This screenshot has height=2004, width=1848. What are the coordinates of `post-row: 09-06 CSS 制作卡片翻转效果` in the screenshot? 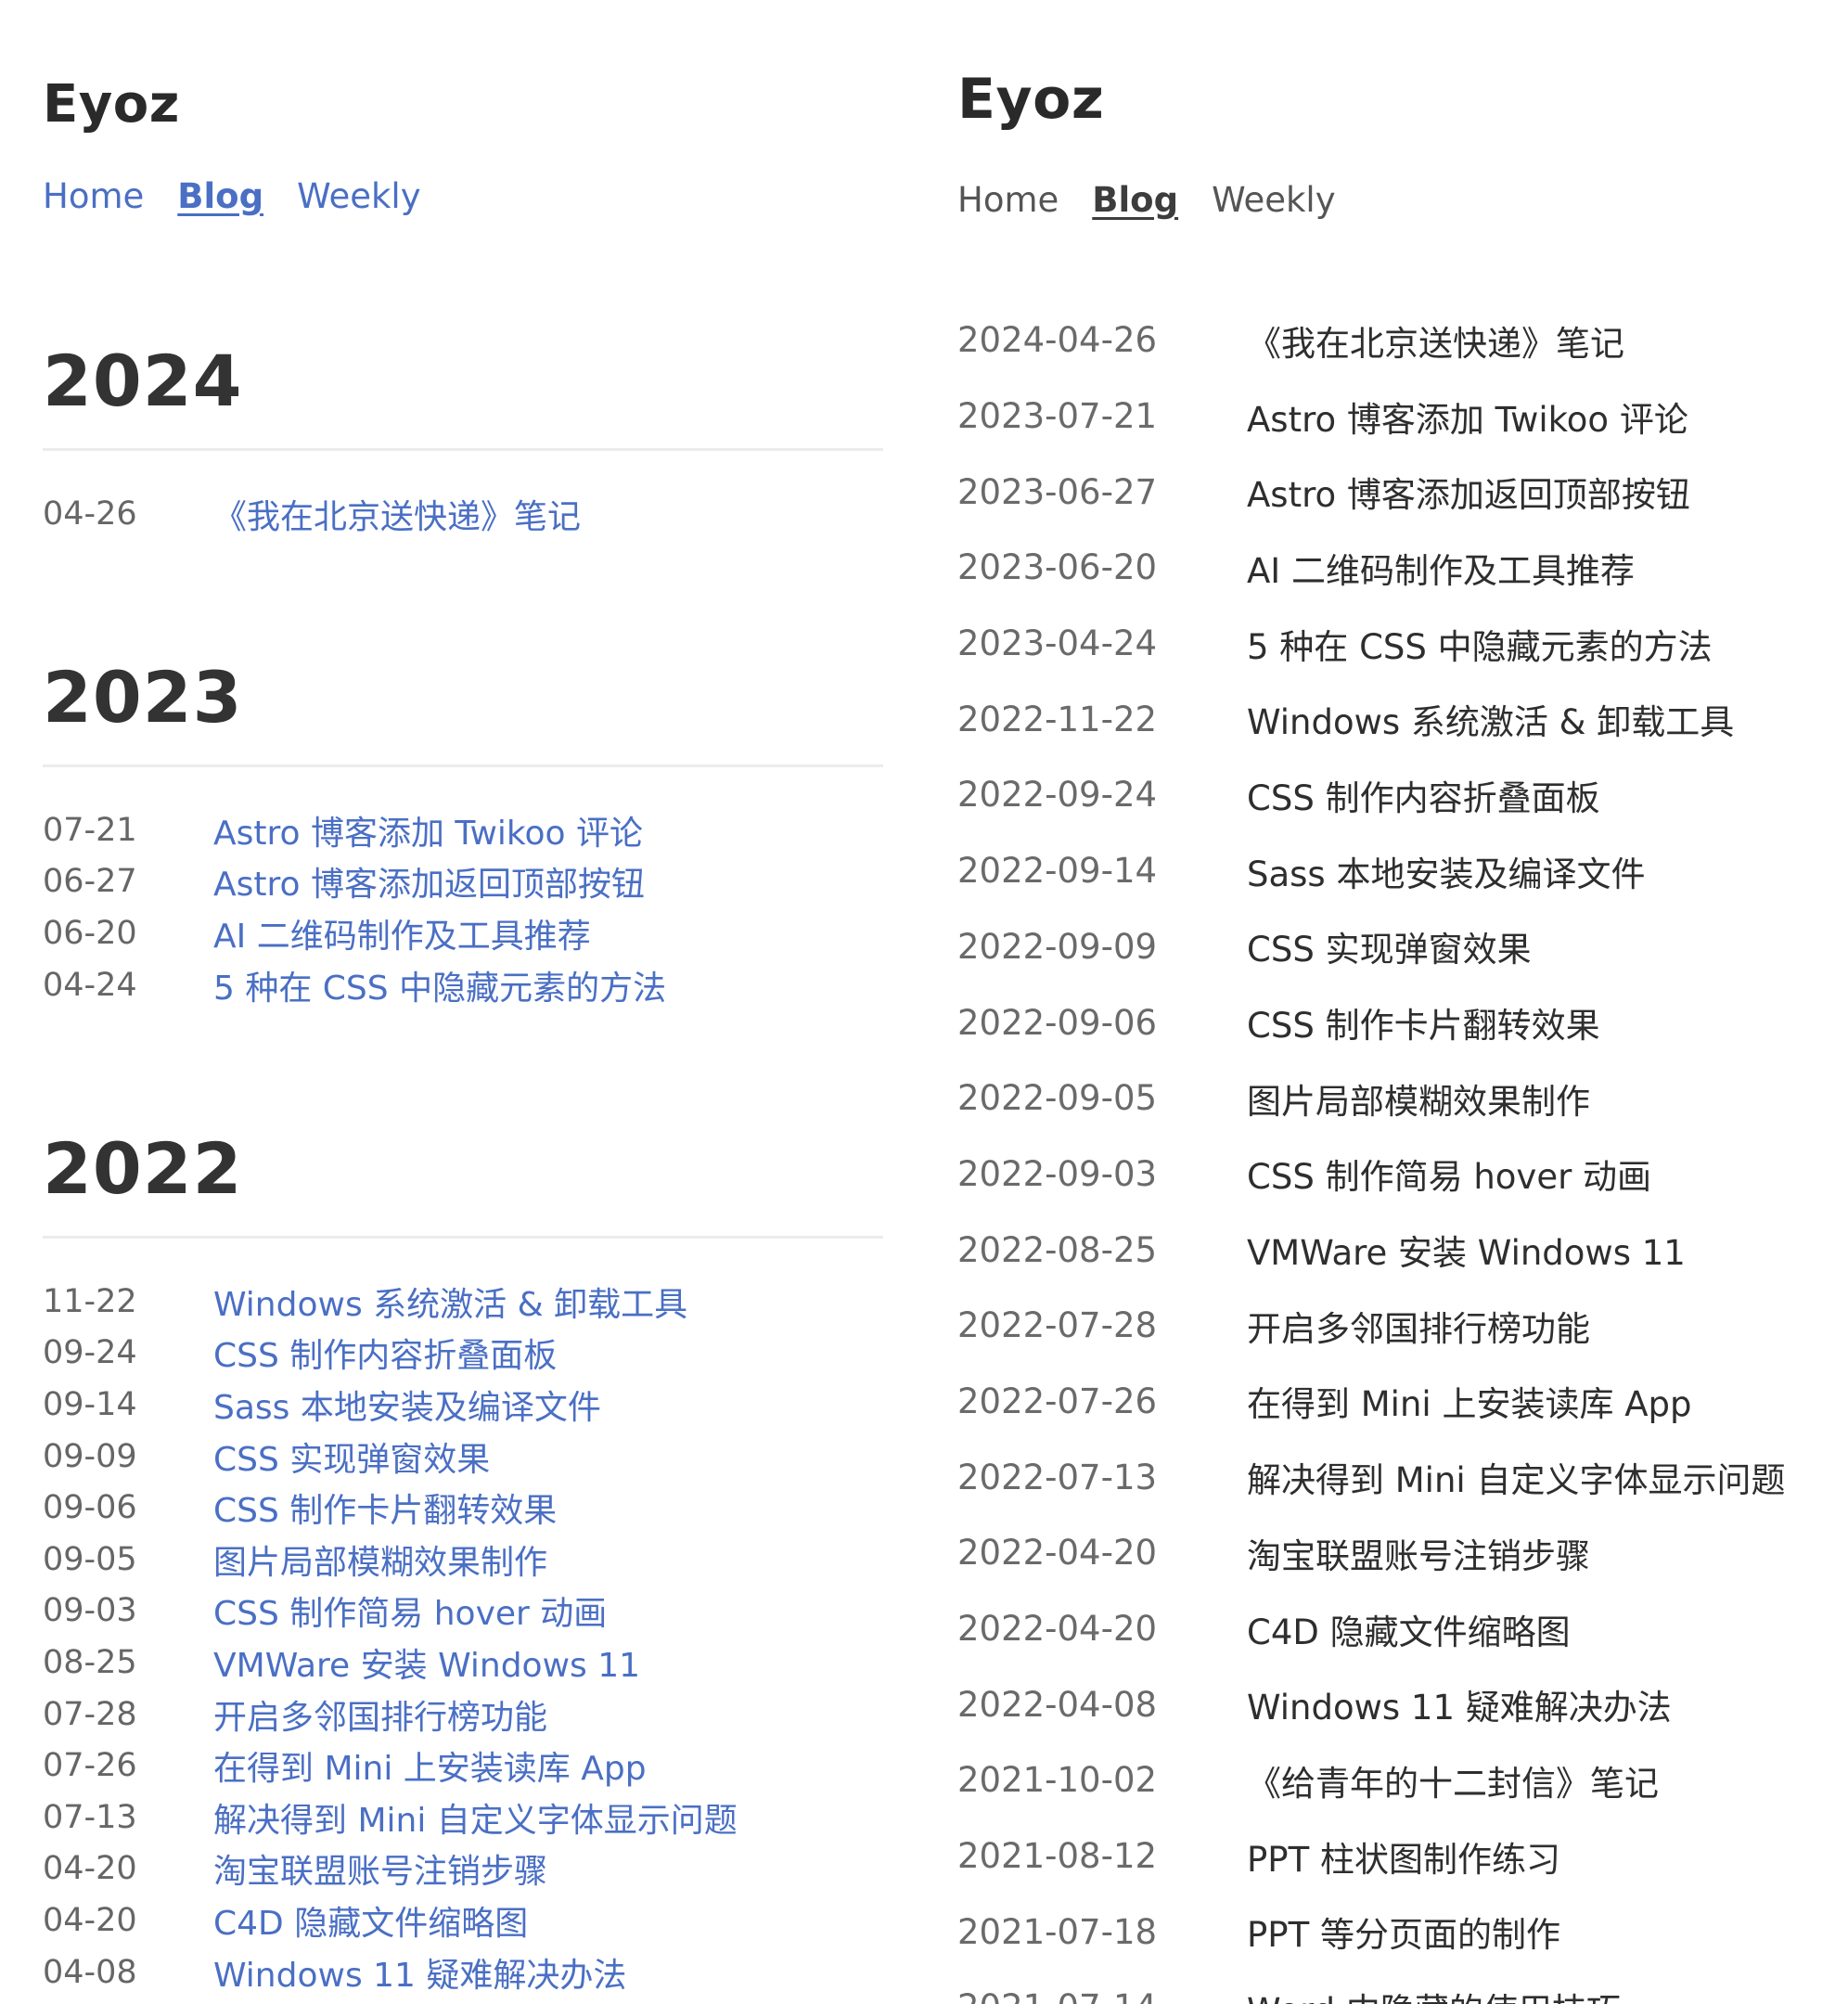 It's located at (463, 1508).